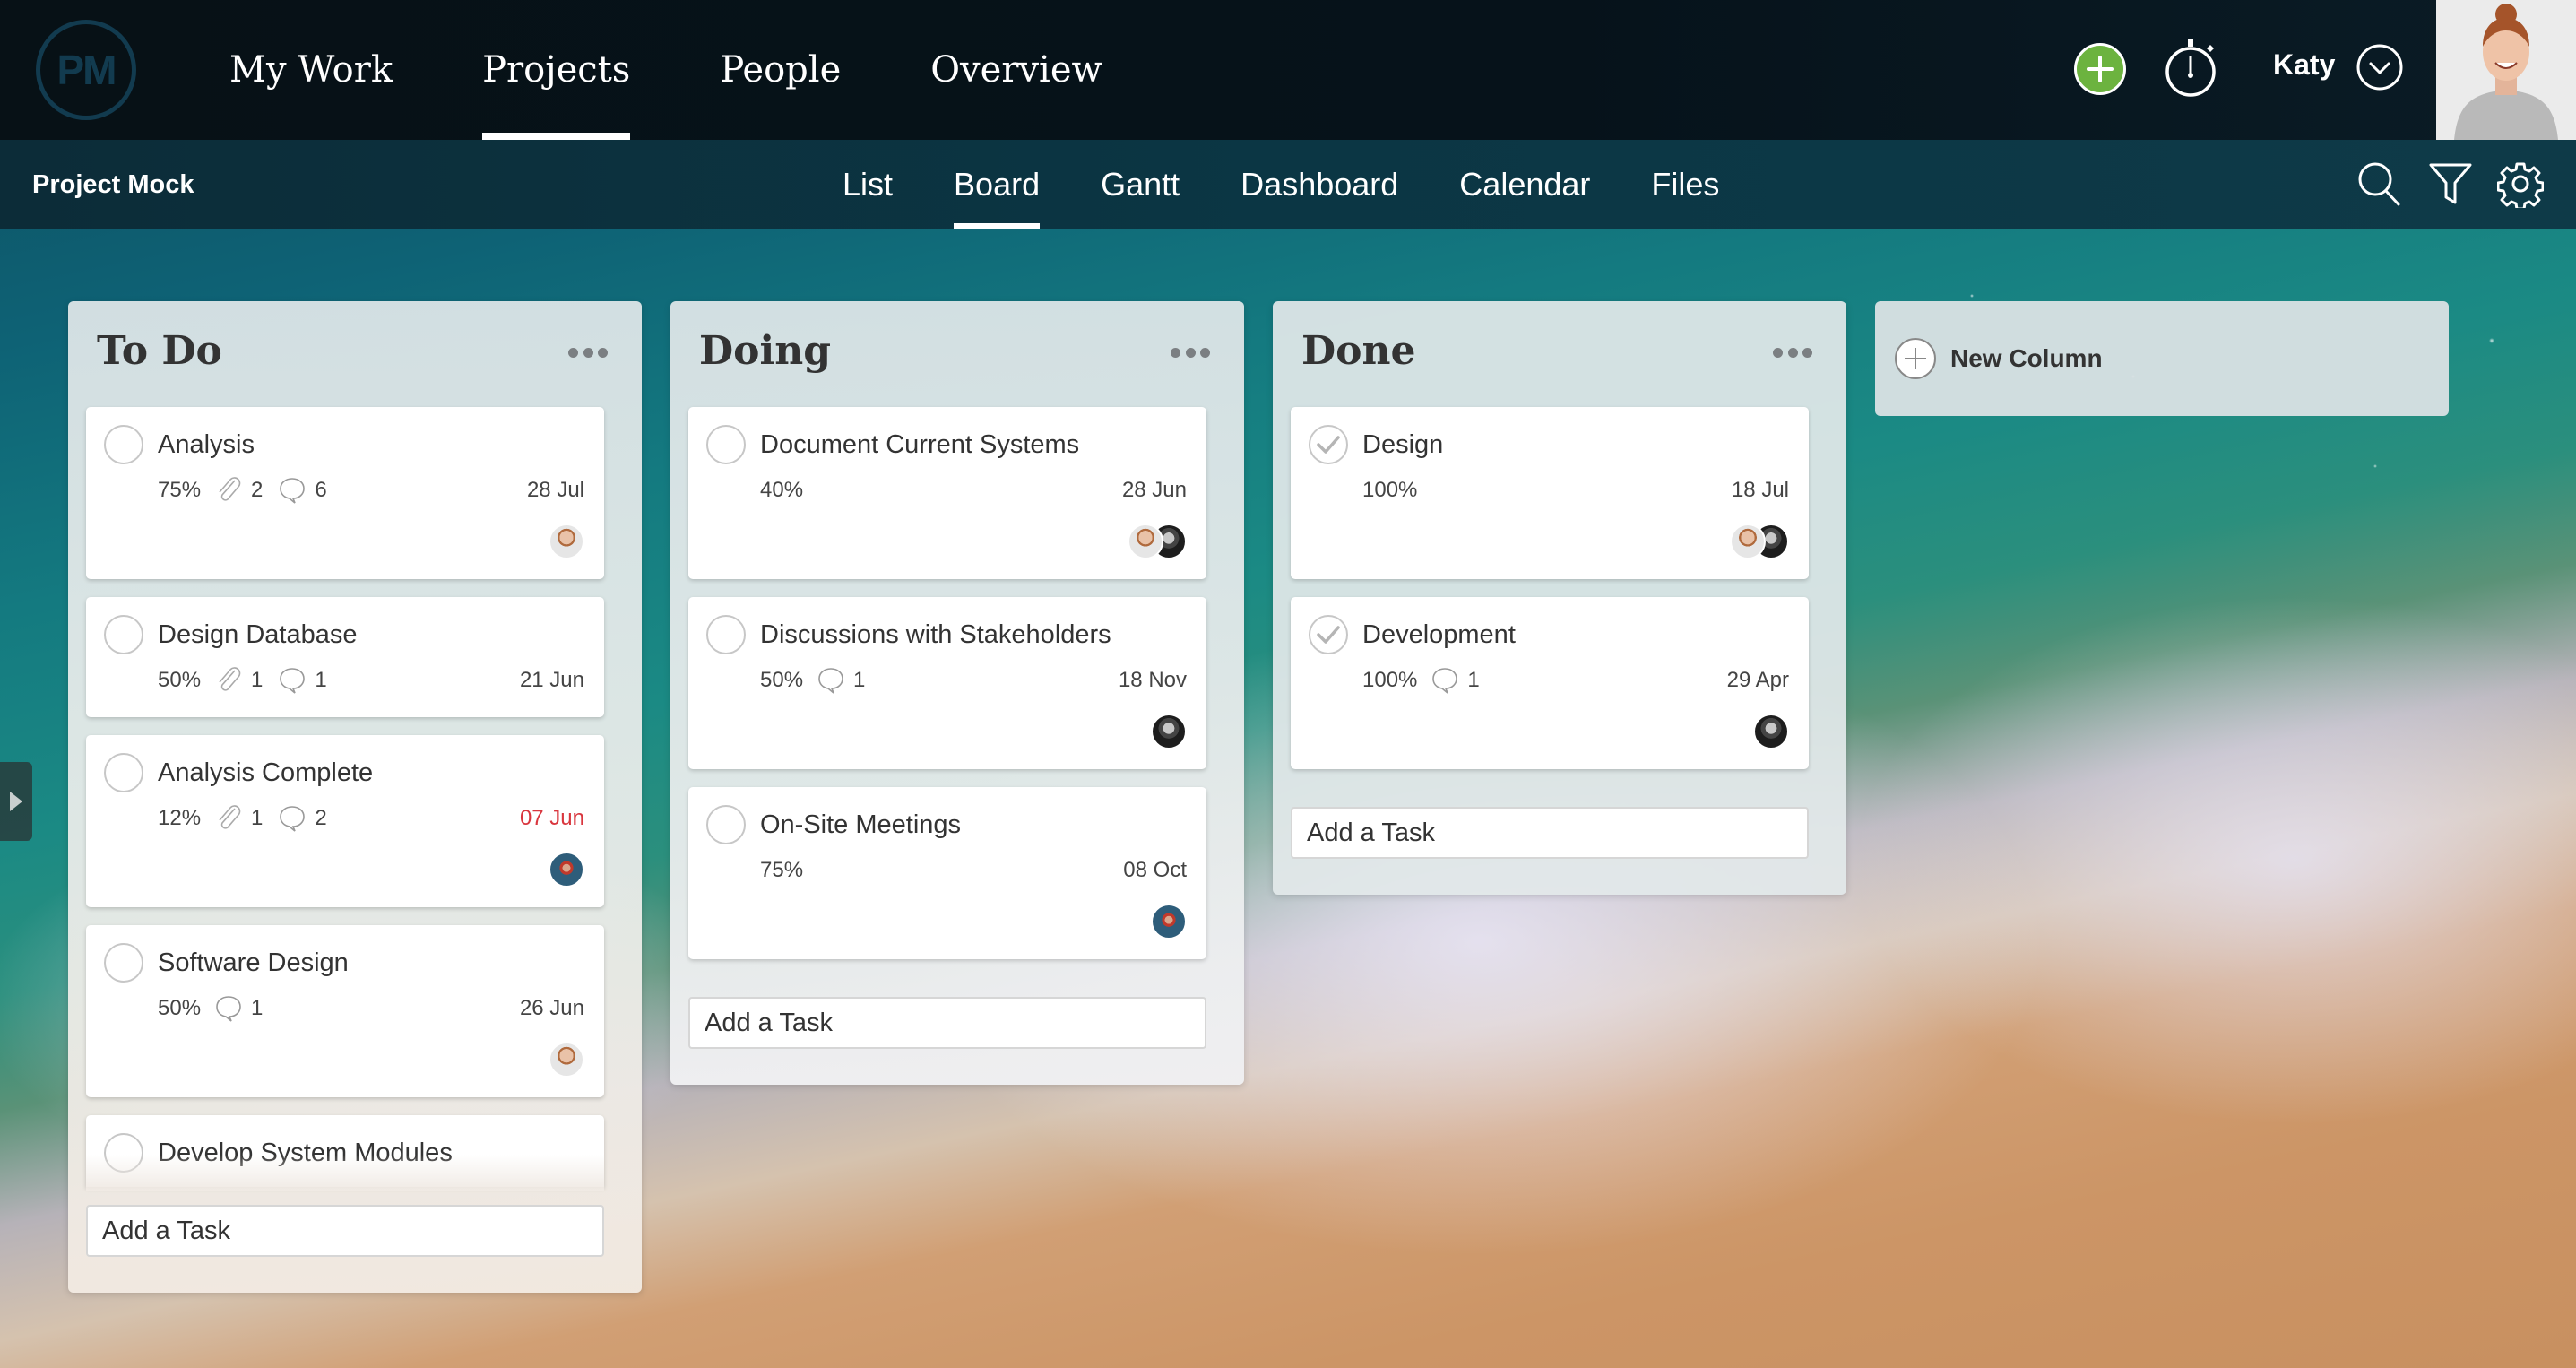 Image resolution: width=2576 pixels, height=1368 pixels. Describe the element at coordinates (253, 963) in the screenshot. I see `task-title: Software Design` at that location.